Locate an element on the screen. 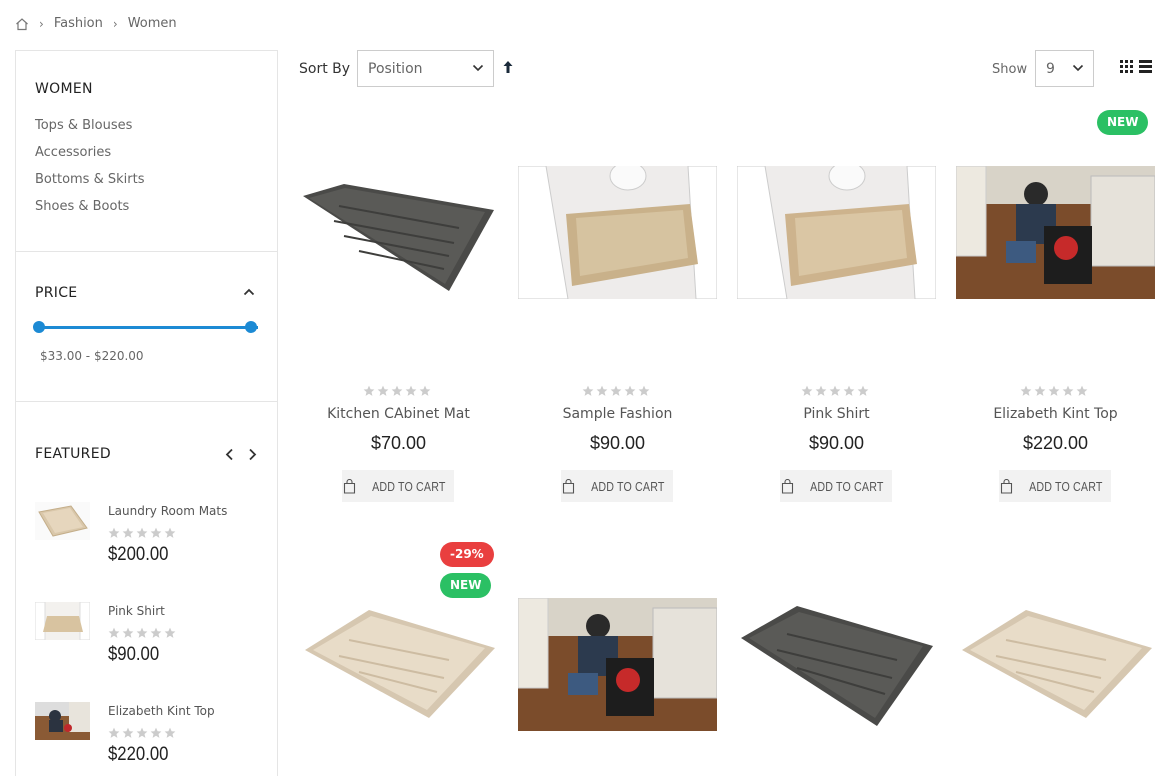  sort-direction-arrow-icon is located at coordinates (508, 67).